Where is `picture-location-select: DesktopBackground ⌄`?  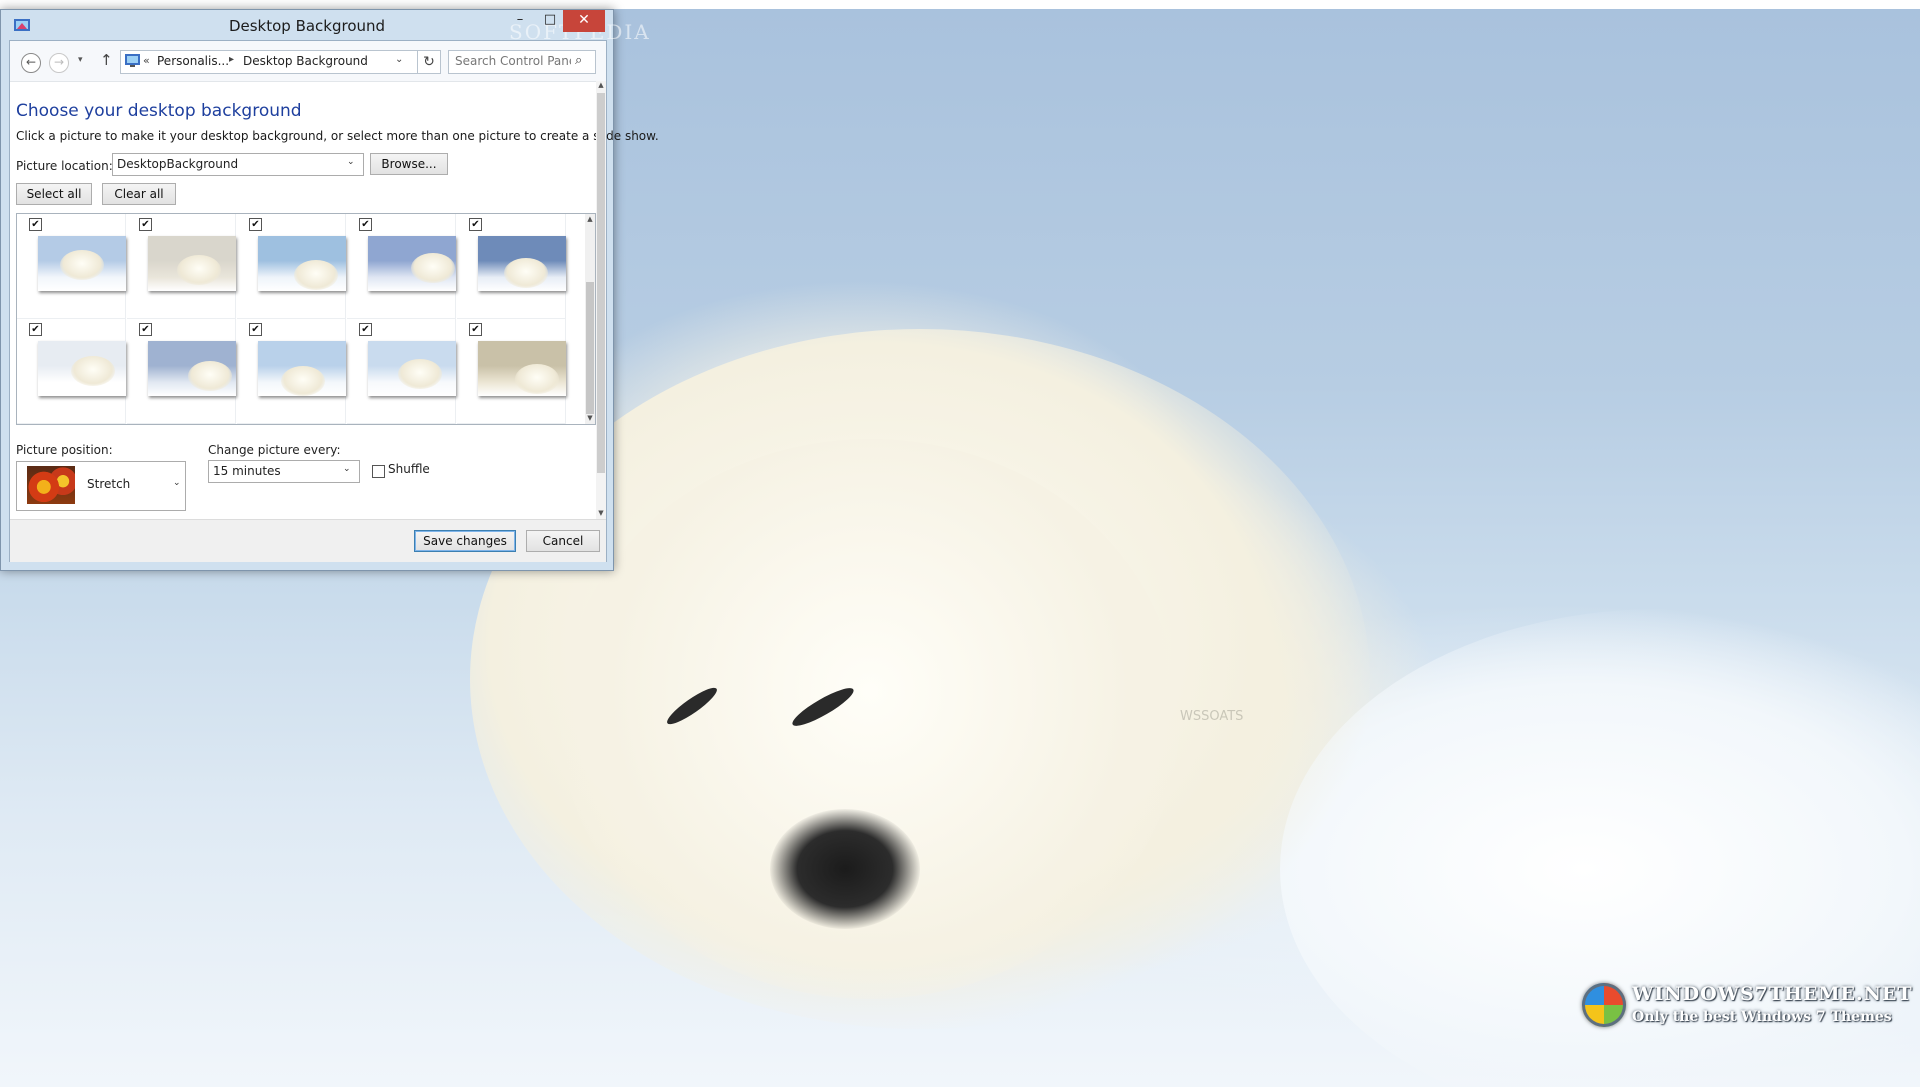 picture-location-select: DesktopBackground ⌄ is located at coordinates (238, 164).